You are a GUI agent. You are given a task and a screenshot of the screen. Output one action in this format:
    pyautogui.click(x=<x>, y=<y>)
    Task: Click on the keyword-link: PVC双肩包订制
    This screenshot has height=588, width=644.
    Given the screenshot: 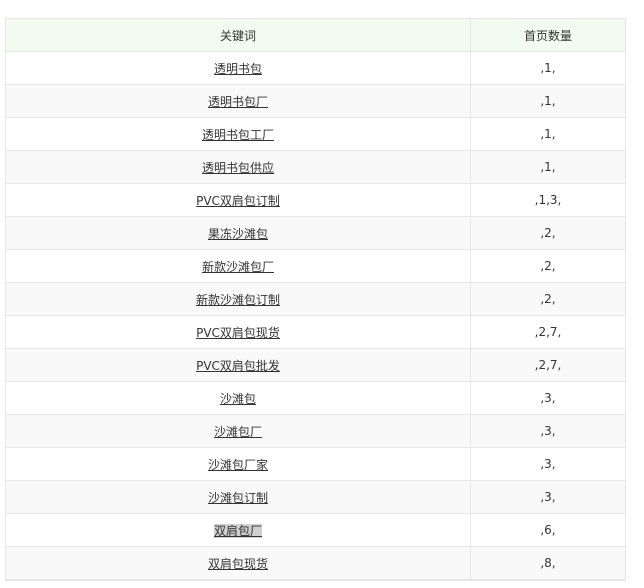 What is the action you would take?
    pyautogui.click(x=238, y=201)
    